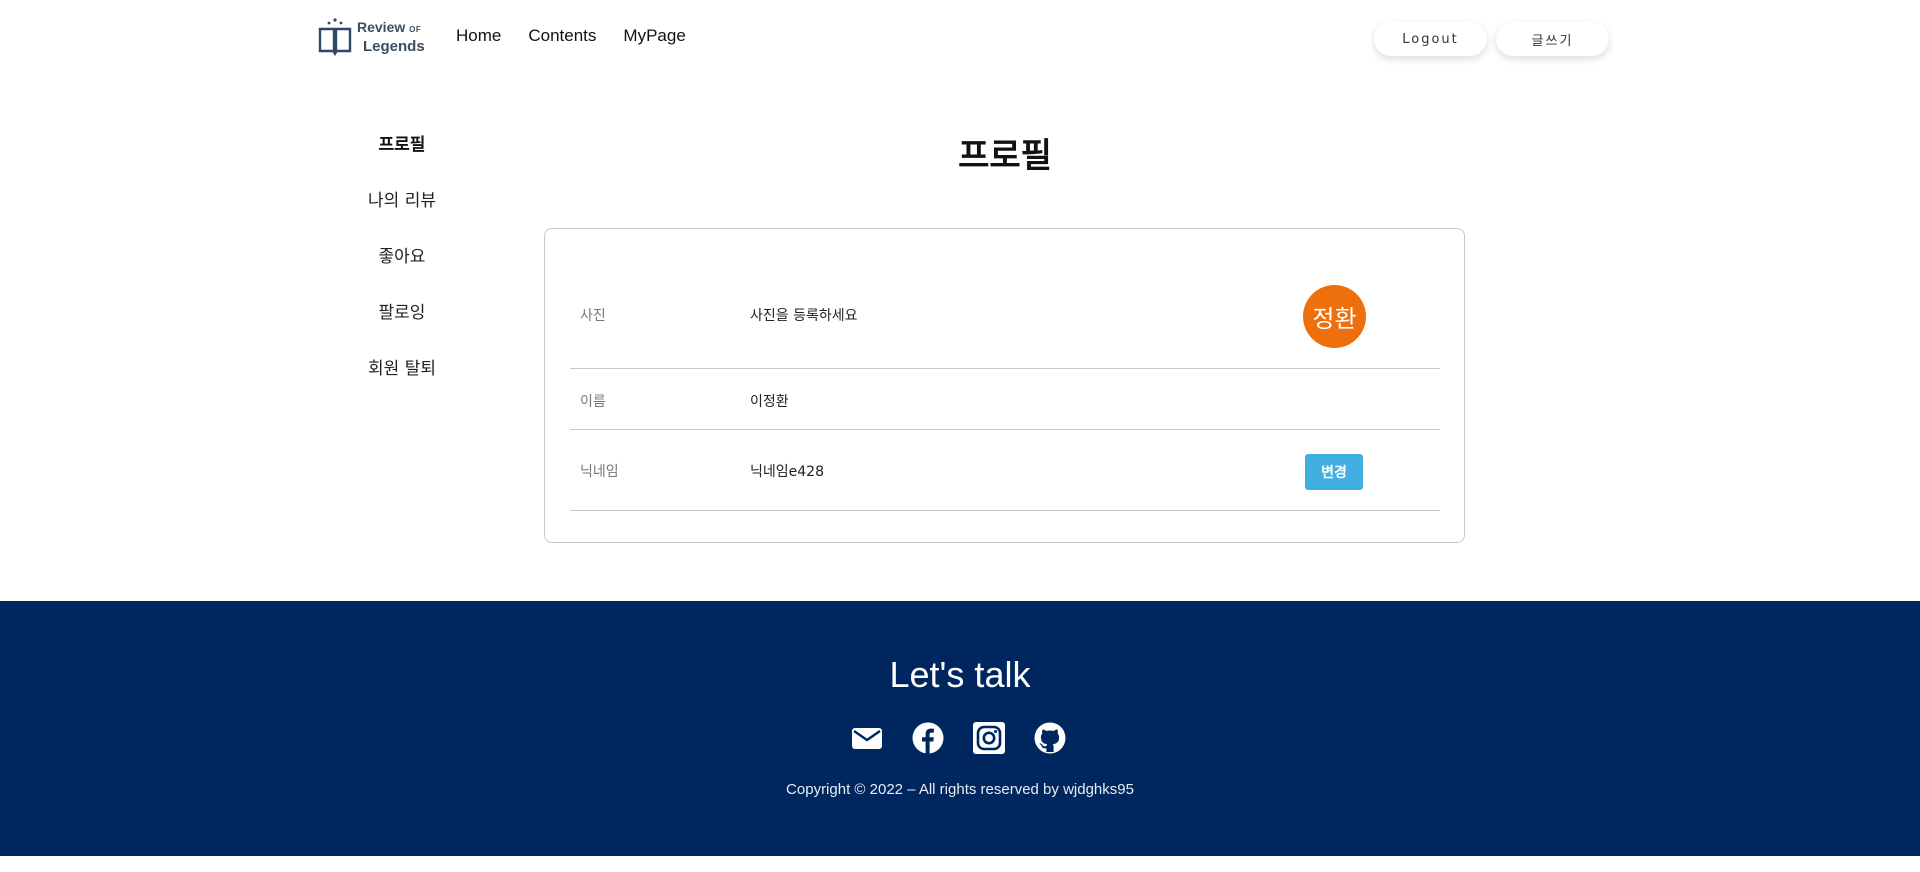 Image resolution: width=1920 pixels, height=872 pixels. I want to click on github-icon, so click(1050, 738).